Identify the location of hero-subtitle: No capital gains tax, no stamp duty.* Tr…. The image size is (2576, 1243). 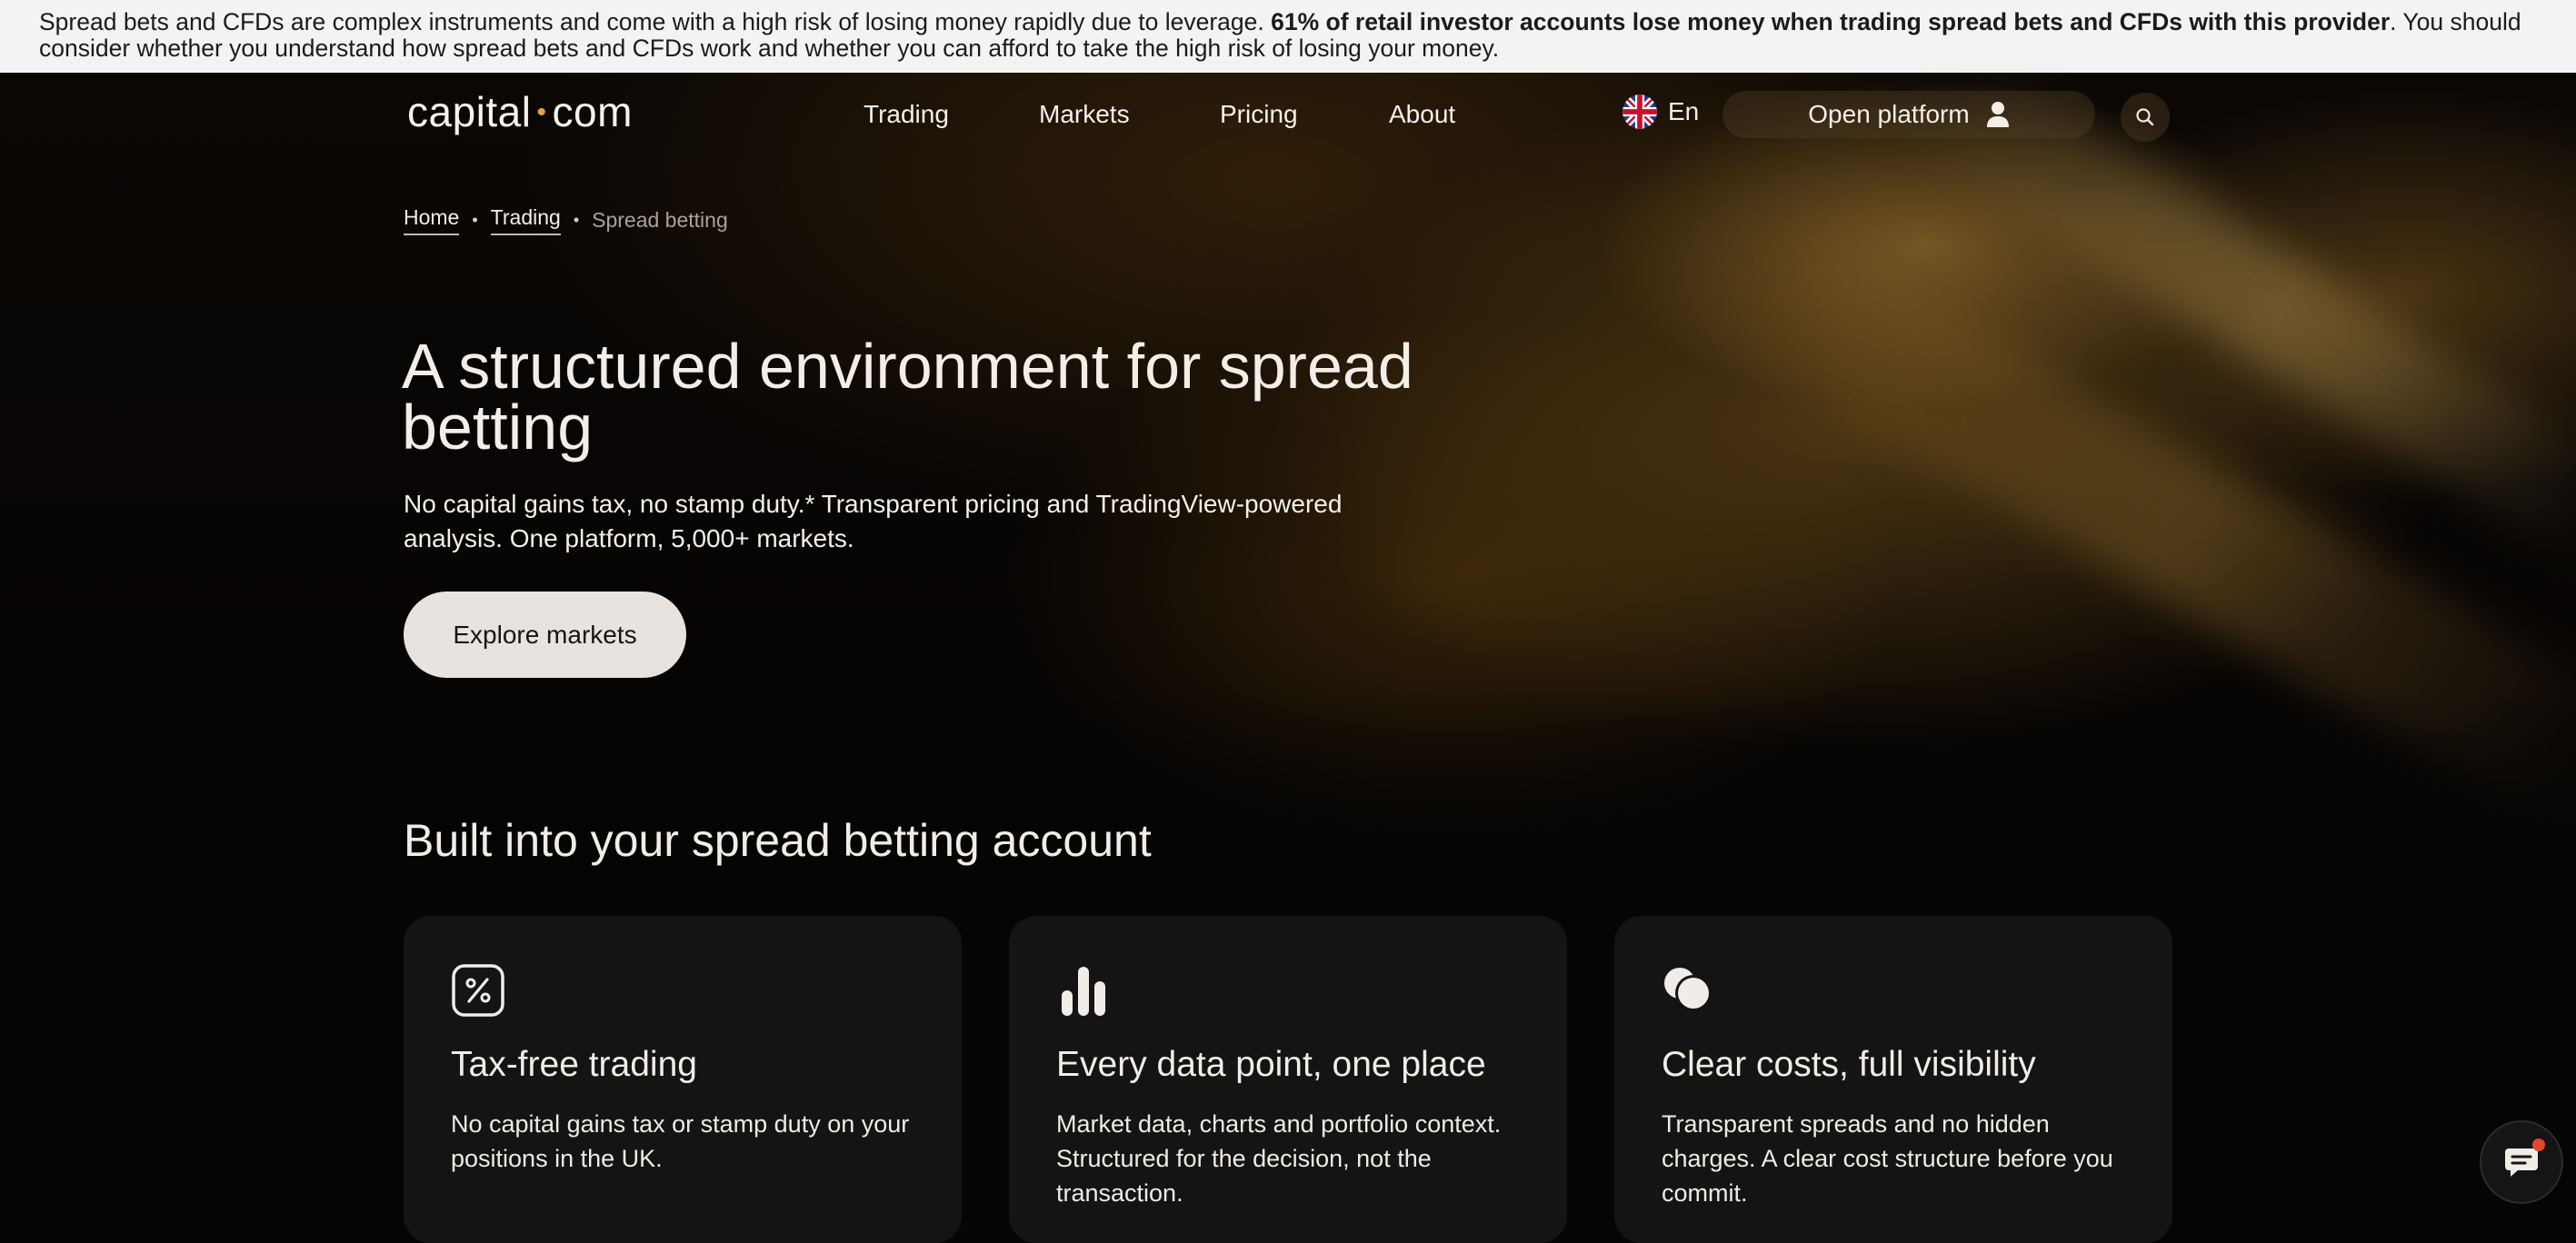
(873, 521).